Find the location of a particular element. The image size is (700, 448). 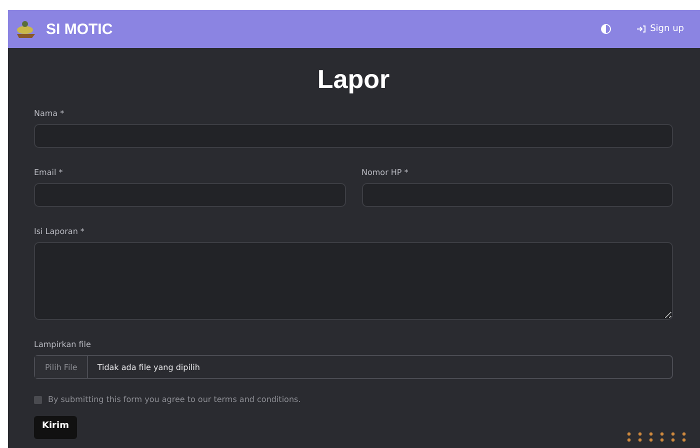

agree-text: By submitting this form you agree to our terms and conditions. is located at coordinates (174, 399).